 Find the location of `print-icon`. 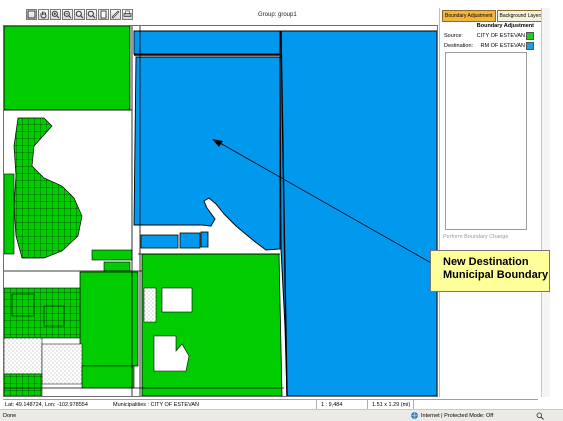

print-icon is located at coordinates (127, 13).